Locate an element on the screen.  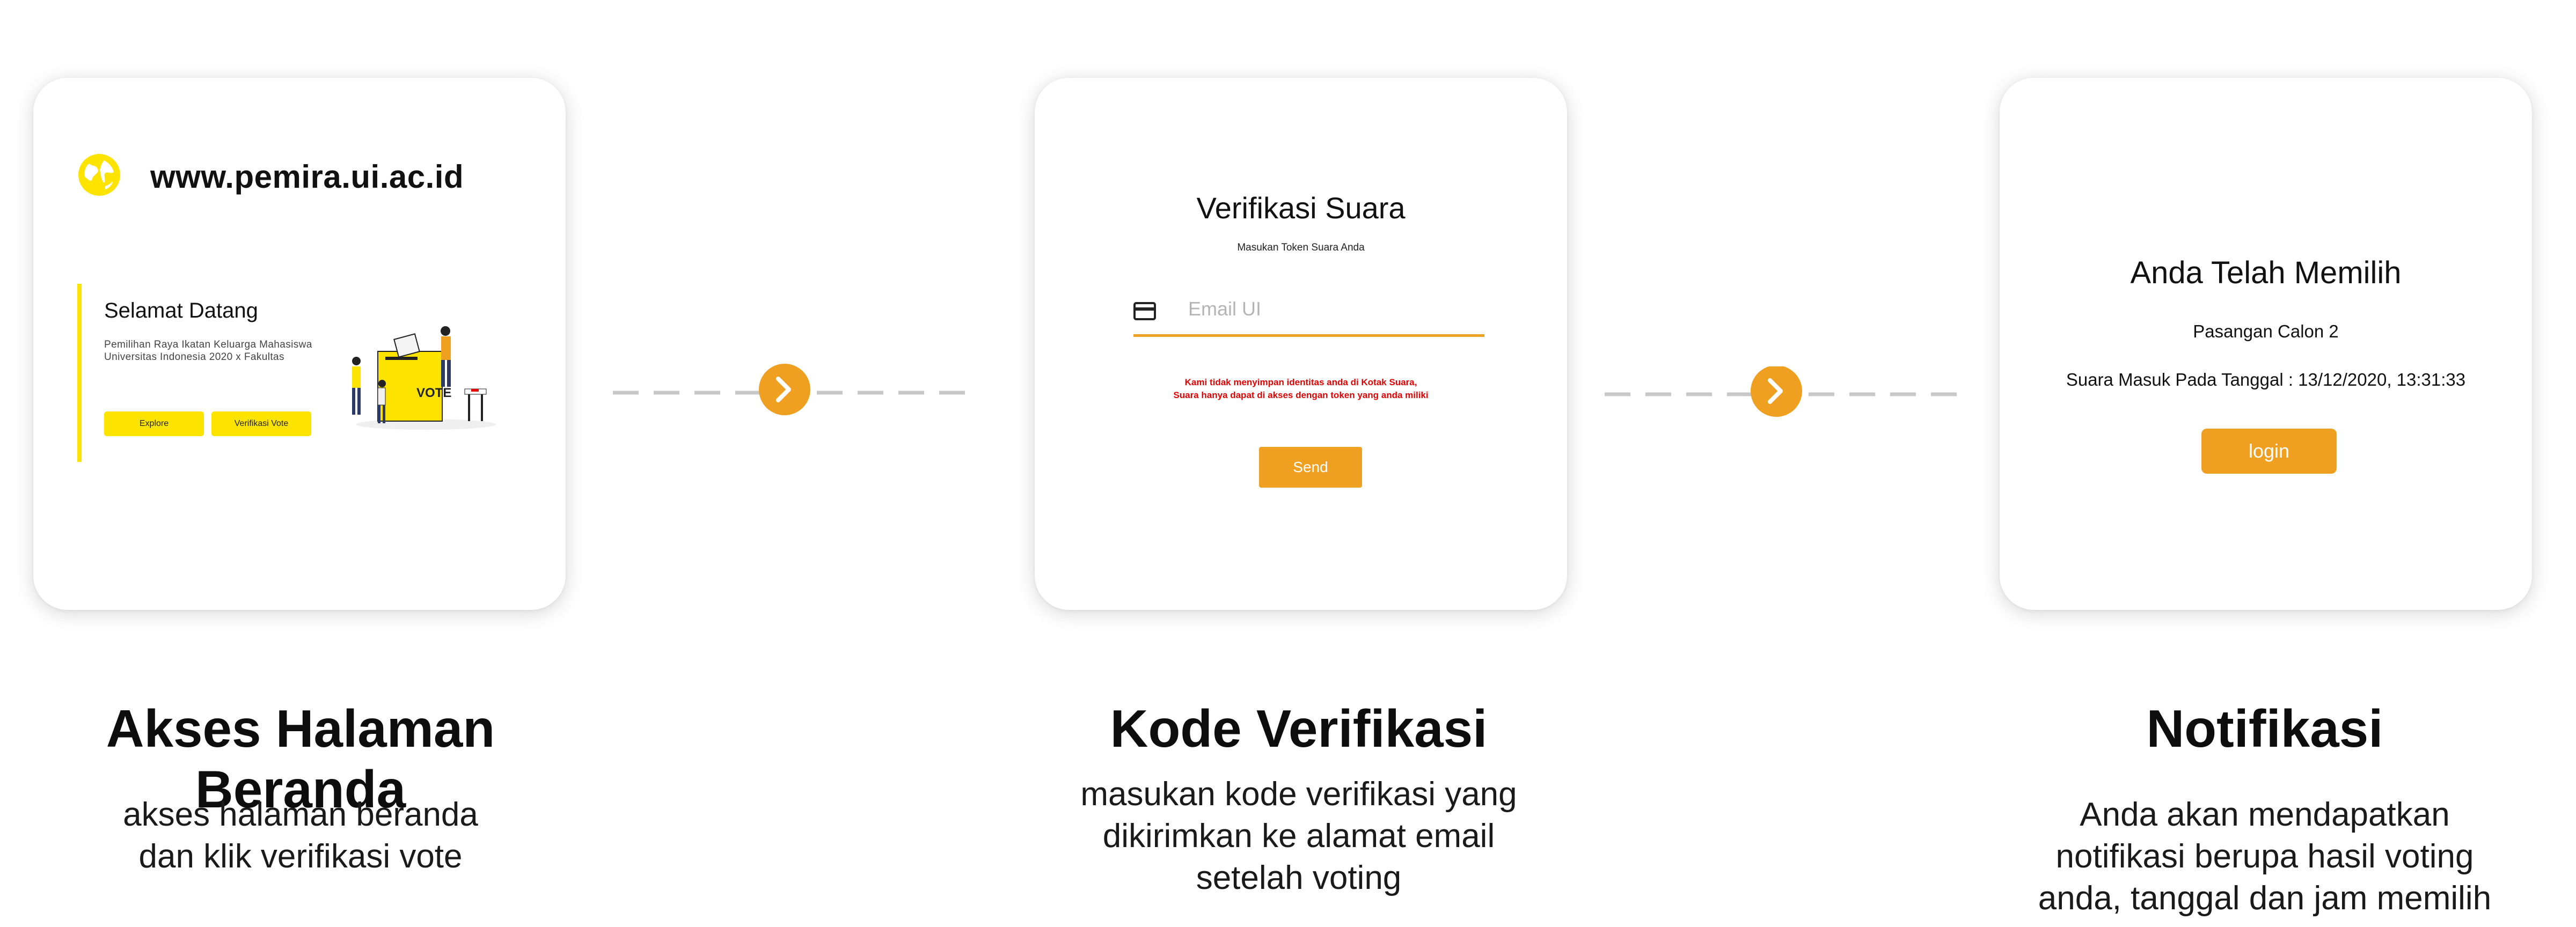
email-input-underline is located at coordinates (1308, 335).